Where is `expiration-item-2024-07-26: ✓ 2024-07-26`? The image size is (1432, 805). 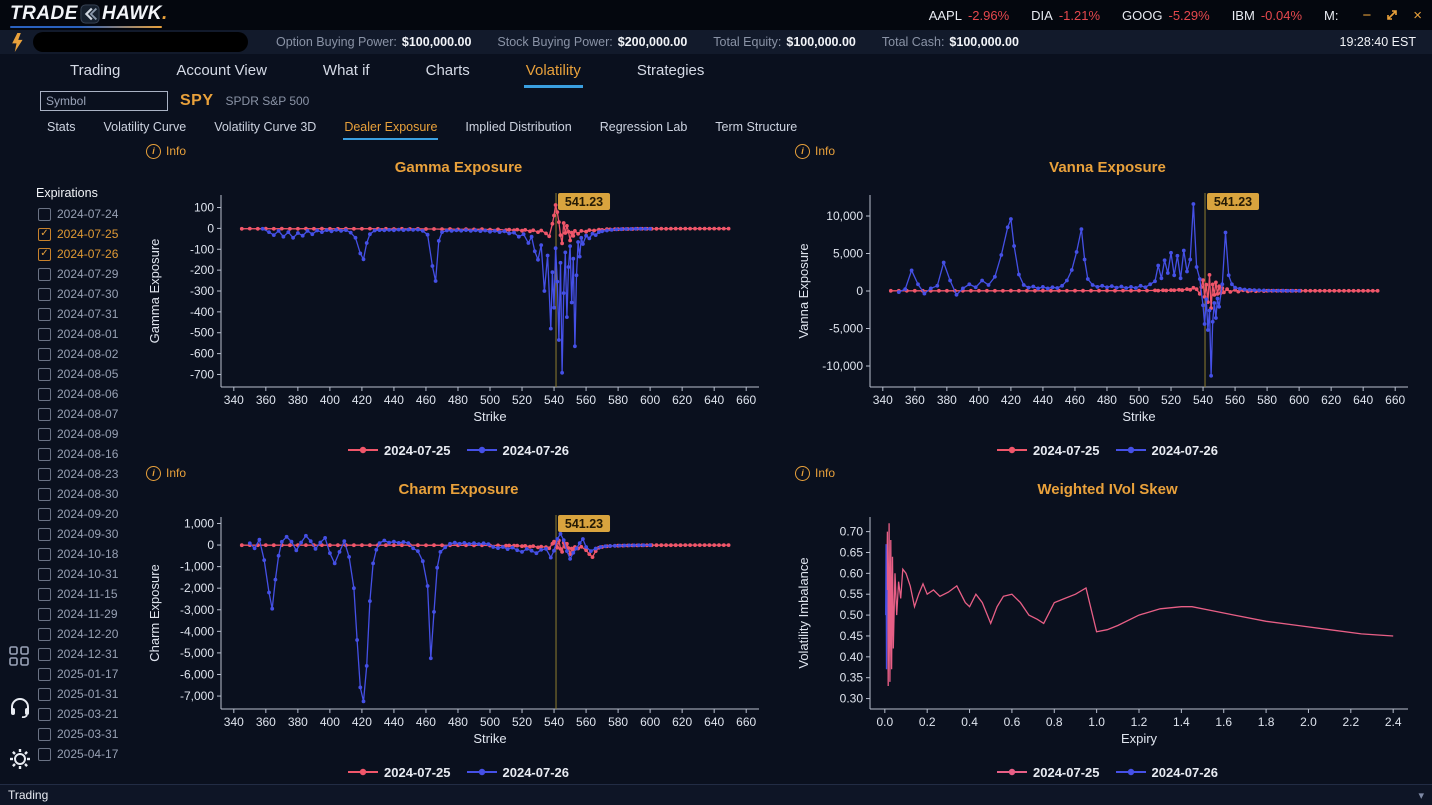
expiration-item-2024-07-26: ✓ 2024-07-26 is located at coordinates (86, 254).